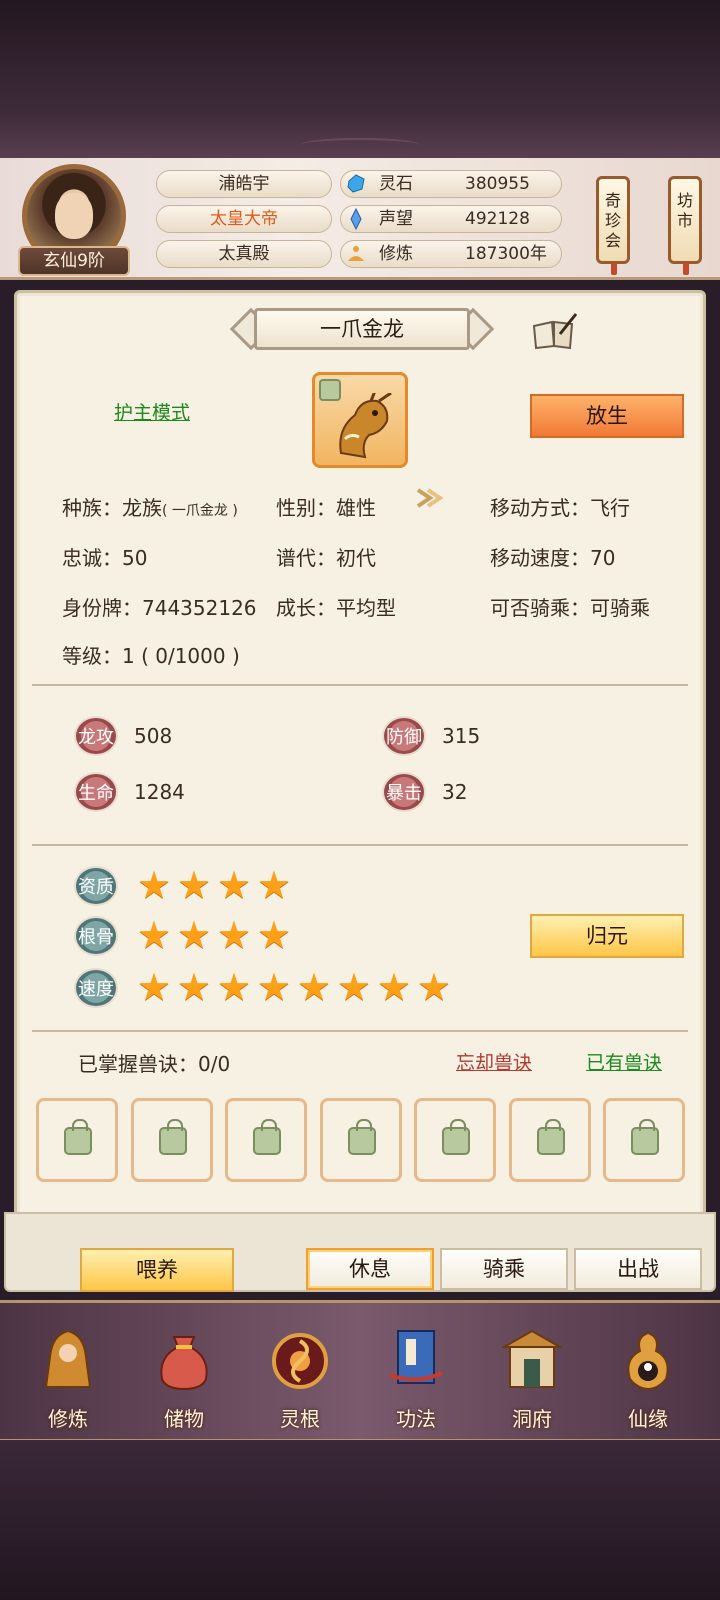 Image resolution: width=720 pixels, height=1600 pixels. Describe the element at coordinates (506, 254) in the screenshot. I see `resource-value: 187300年` at that location.